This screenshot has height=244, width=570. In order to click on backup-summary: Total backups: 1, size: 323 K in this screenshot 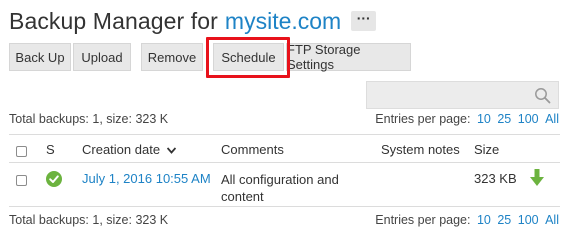, I will do `click(89, 119)`.